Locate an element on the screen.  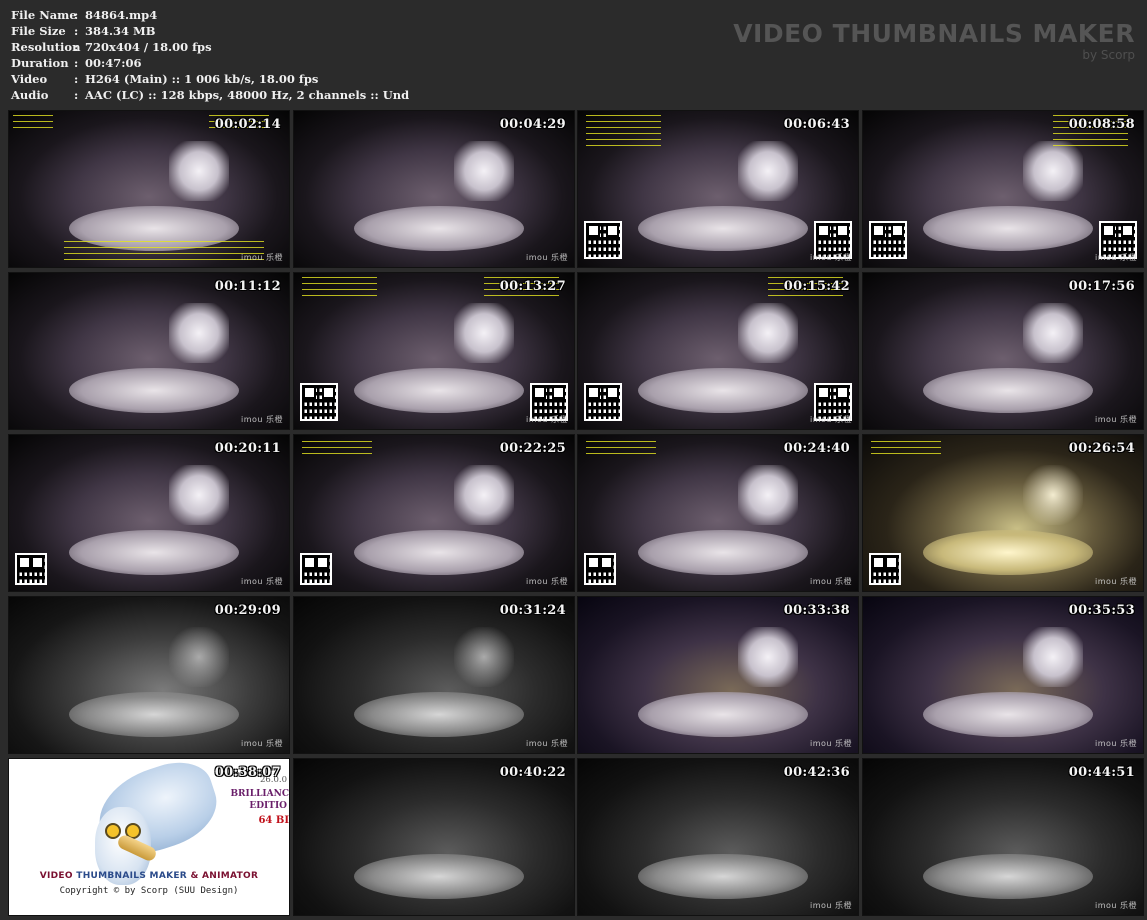
info-row-resolution: Resolution:720x404 / 18.00 fps is located at coordinates (210, 47).